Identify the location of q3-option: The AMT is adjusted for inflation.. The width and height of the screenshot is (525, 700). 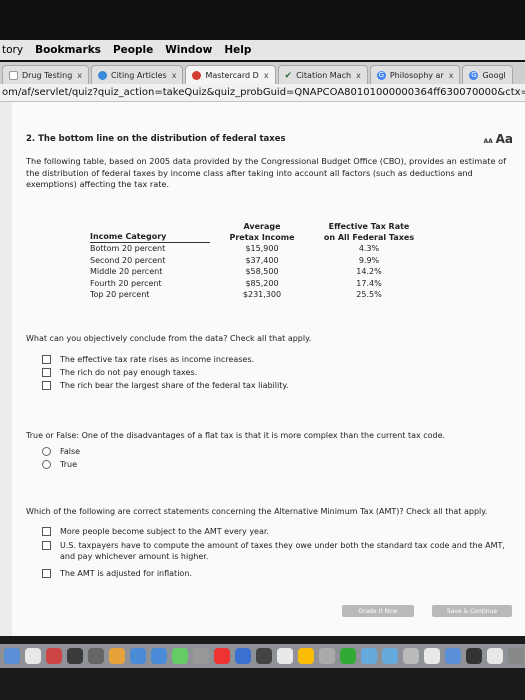
(276, 573).